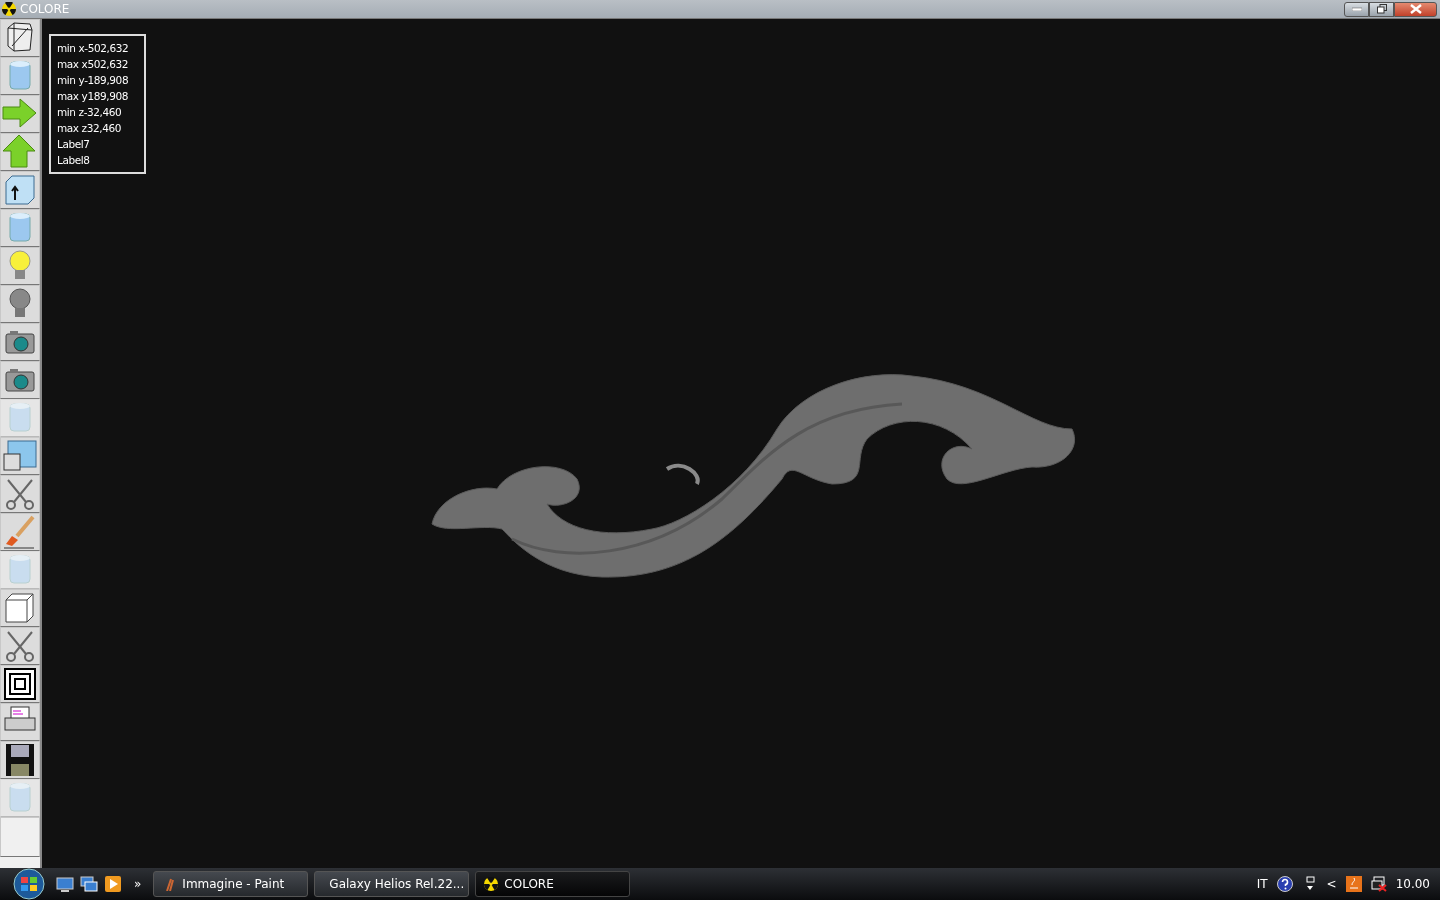 The width and height of the screenshot is (1440, 900). Describe the element at coordinates (1284, 884) in the screenshot. I see `help-icon` at that location.